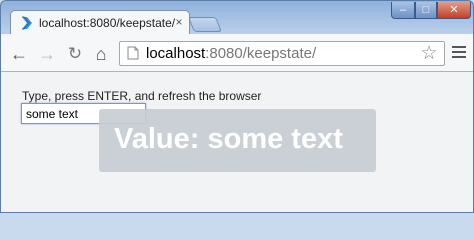  What do you see at coordinates (426, 10) in the screenshot?
I see `maximize-button: □` at bounding box center [426, 10].